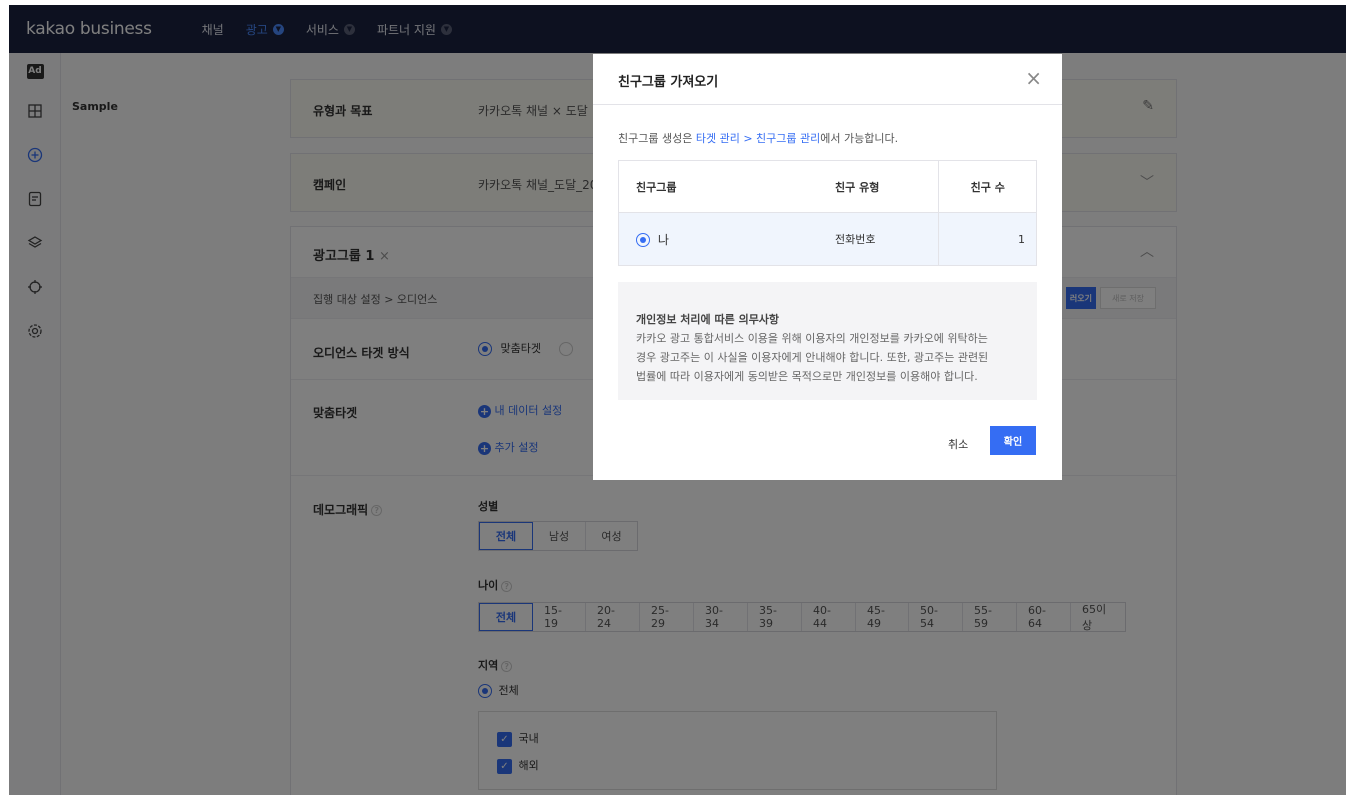 This screenshot has width=1346, height=795. Describe the element at coordinates (859, 138) in the screenshot. I see `info-suffix: 에서 가능합니다.` at that location.